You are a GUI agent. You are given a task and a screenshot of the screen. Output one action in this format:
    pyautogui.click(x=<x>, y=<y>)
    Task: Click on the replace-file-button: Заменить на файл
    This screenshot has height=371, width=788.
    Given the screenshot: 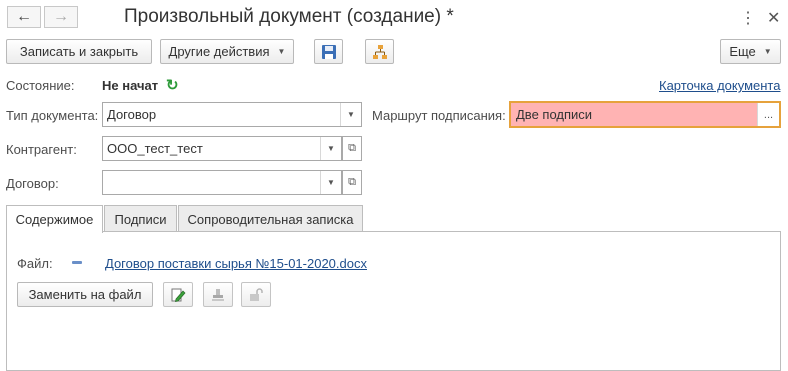 What is the action you would take?
    pyautogui.click(x=85, y=294)
    